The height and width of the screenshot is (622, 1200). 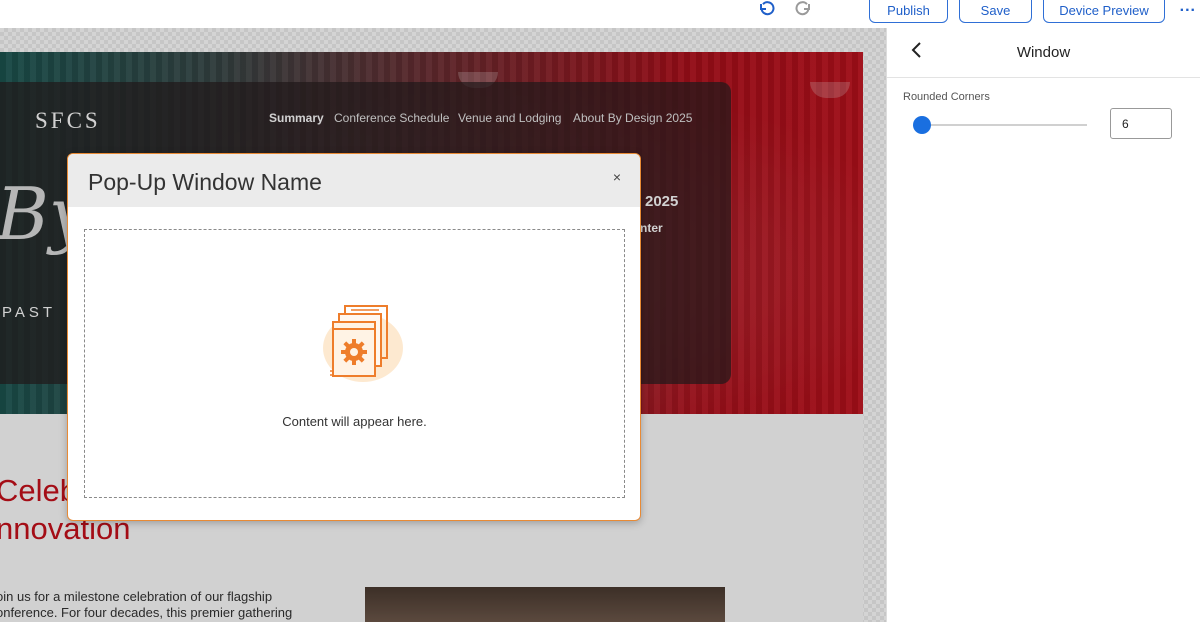 I want to click on undo-icon, so click(x=766, y=9).